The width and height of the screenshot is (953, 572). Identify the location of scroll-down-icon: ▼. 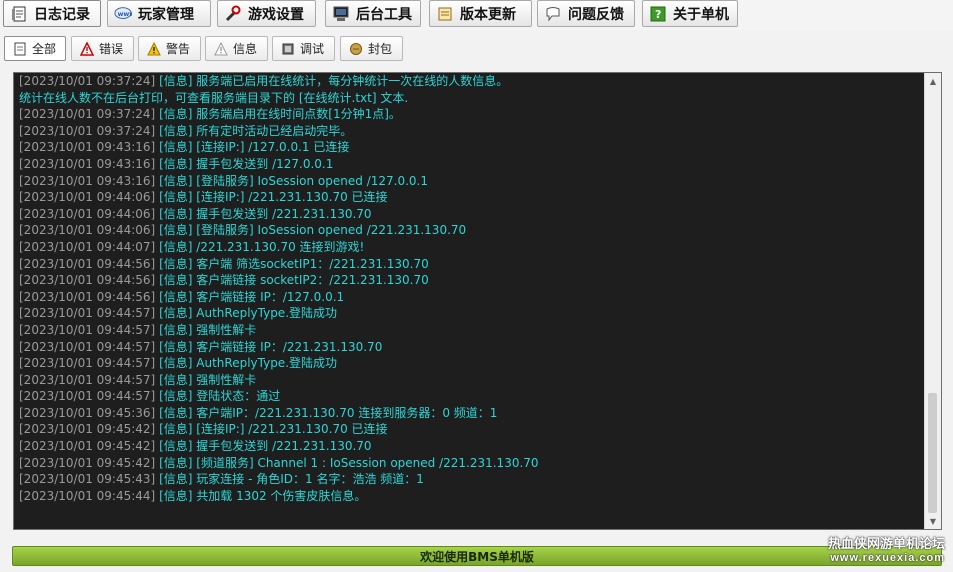
(933, 521).